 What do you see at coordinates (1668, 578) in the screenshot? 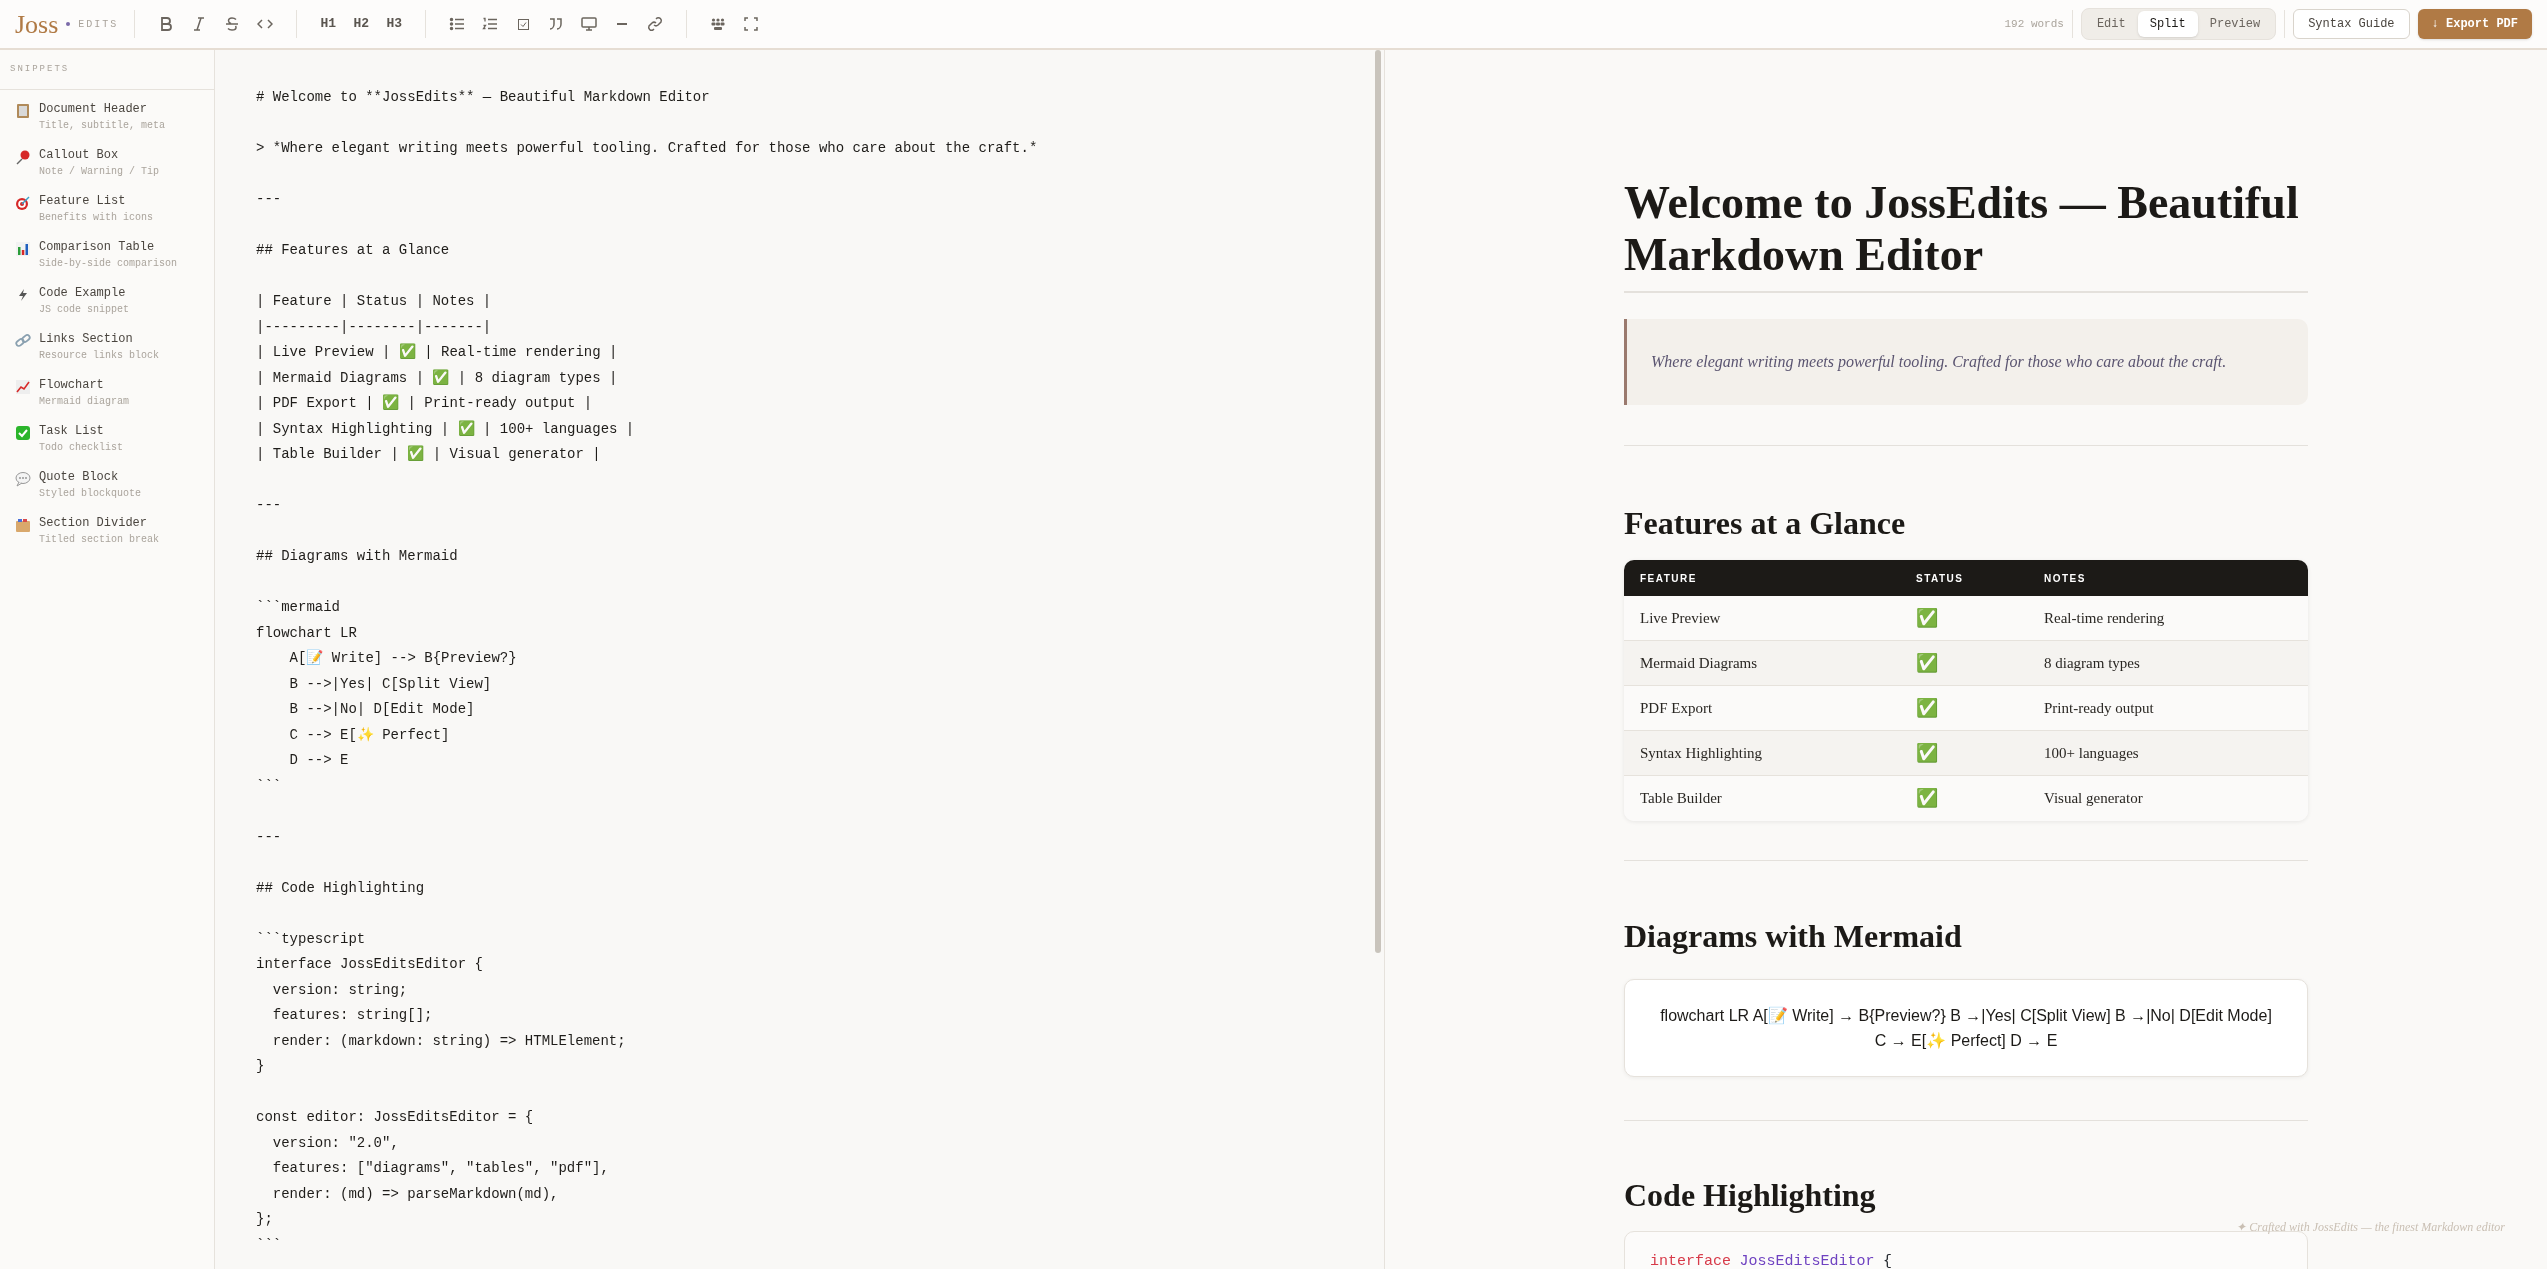
I see `column-header: FEATURE` at bounding box center [1668, 578].